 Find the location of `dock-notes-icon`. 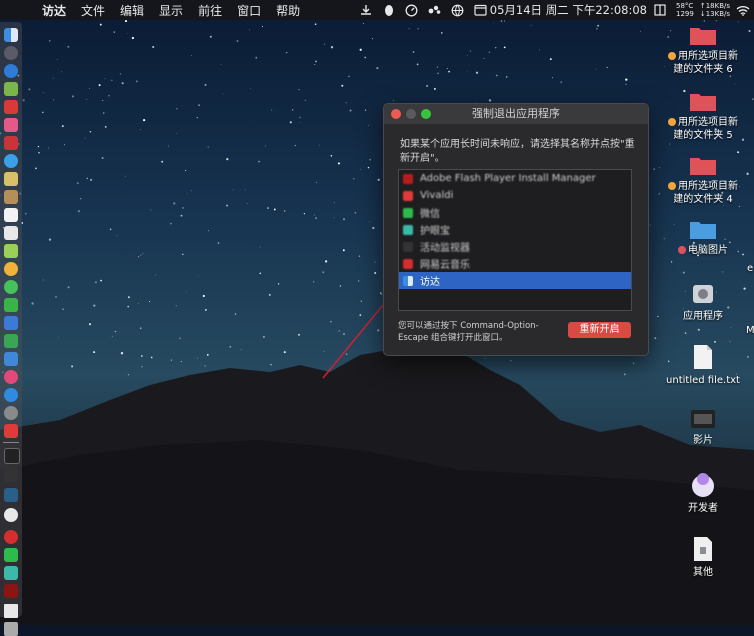

dock-notes-icon is located at coordinates (11, 179).